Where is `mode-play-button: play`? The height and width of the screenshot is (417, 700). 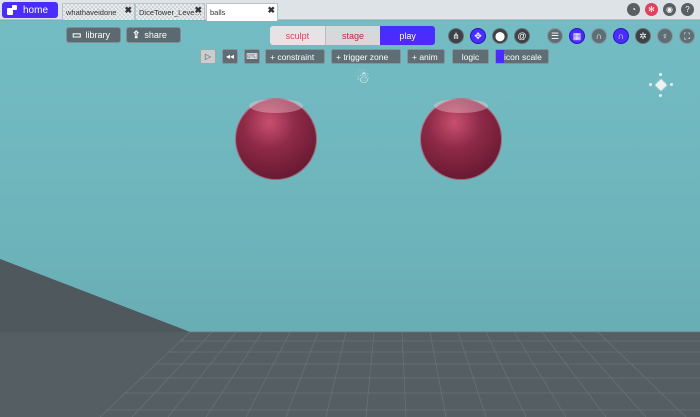 mode-play-button: play is located at coordinates (407, 35).